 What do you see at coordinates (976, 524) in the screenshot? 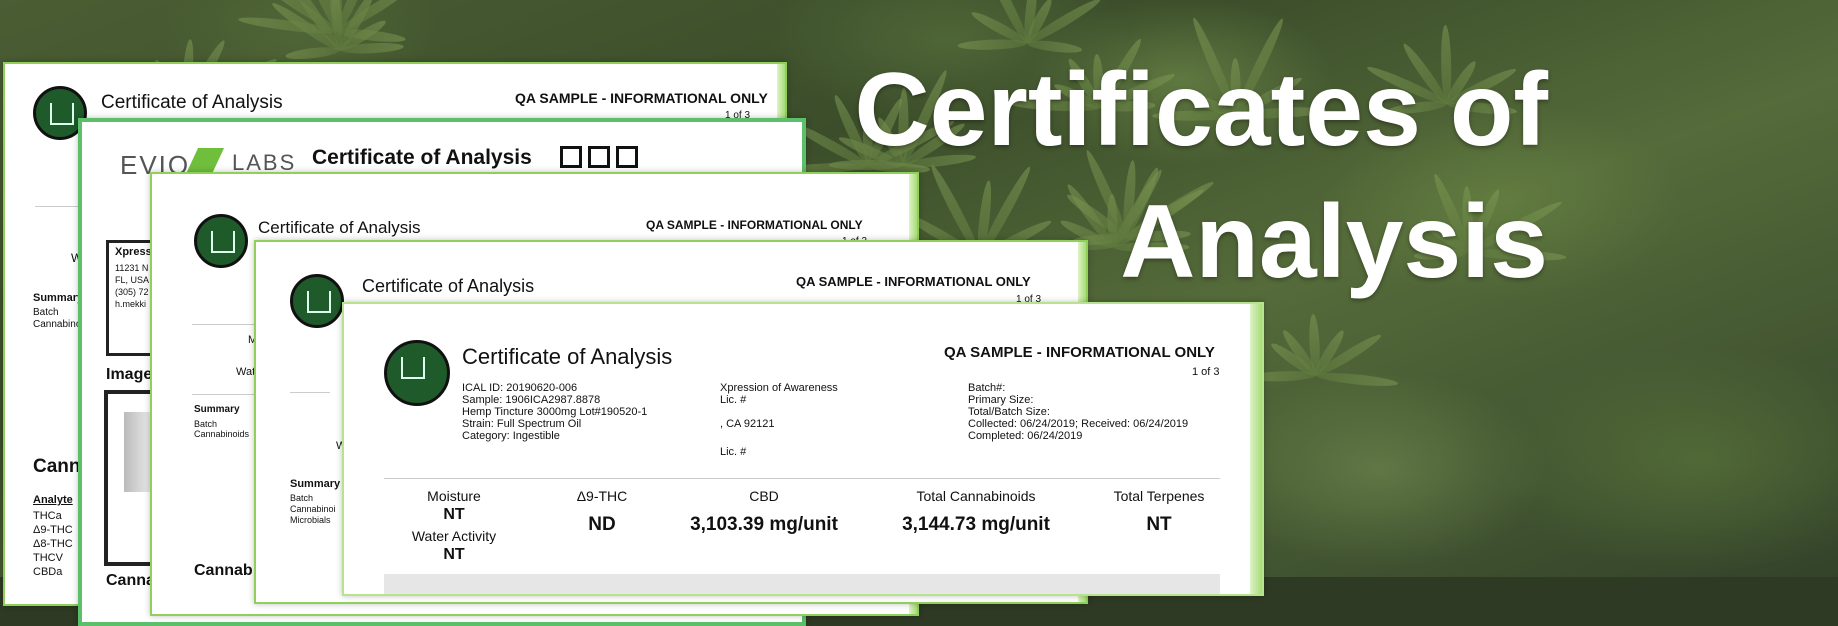
I see `total-cannabinoids-value: 3,144.73 mg/unit` at bounding box center [976, 524].